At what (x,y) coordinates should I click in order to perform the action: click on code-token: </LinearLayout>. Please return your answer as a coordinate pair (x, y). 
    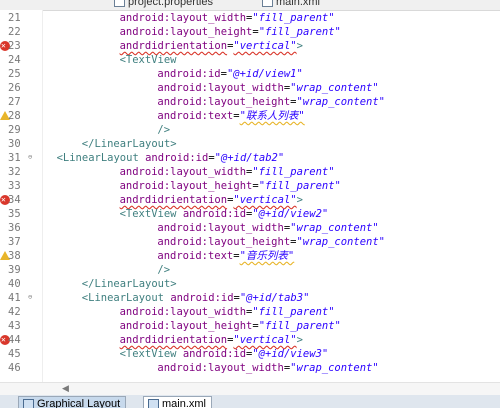
    Looking at the image, I should click on (129, 144).